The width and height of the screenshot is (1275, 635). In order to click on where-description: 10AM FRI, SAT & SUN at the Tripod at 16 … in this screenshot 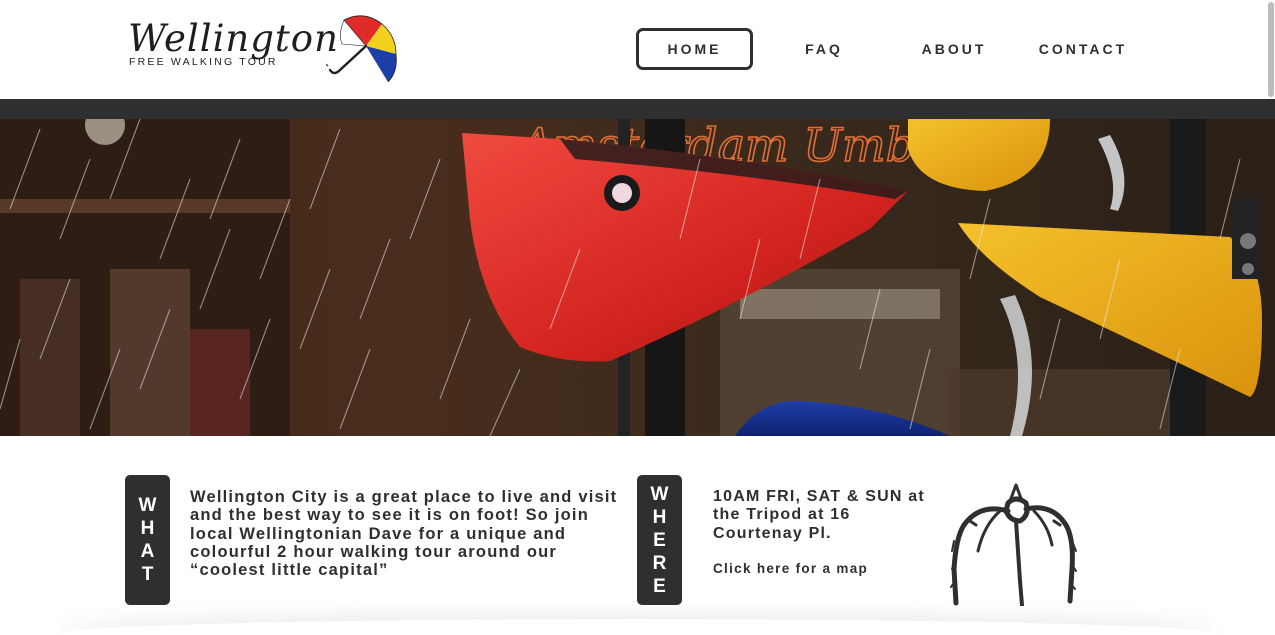, I will do `click(819, 515)`.